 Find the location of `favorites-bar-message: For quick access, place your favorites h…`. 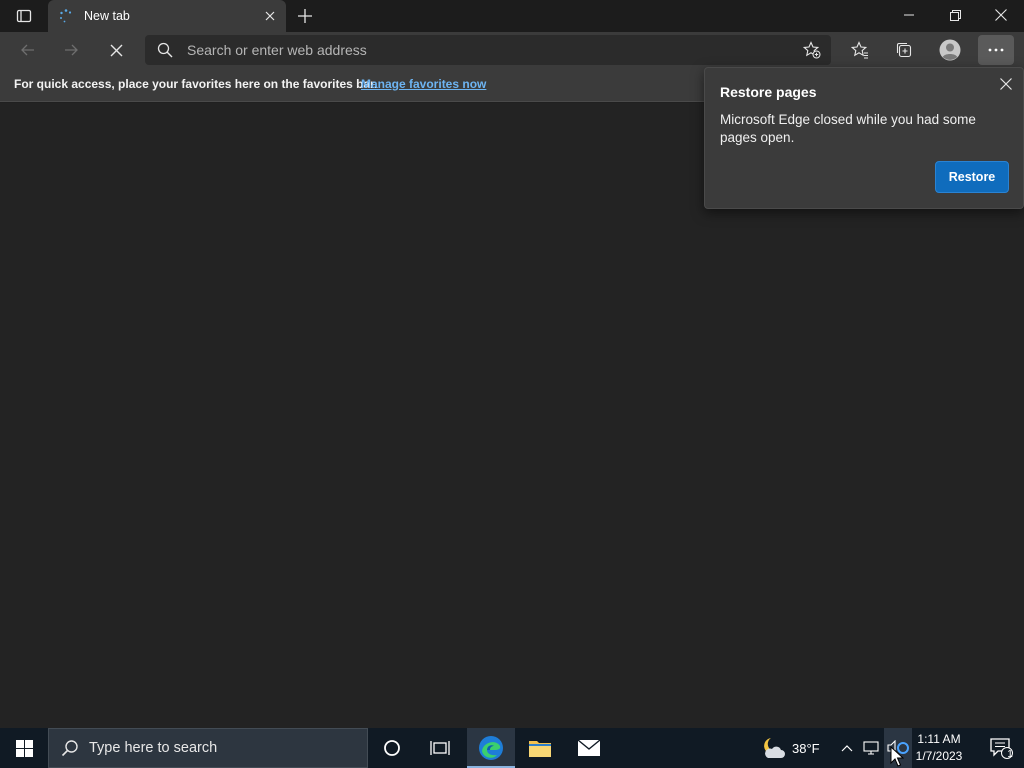

favorites-bar-message: For quick access, place your favorites h… is located at coordinates (196, 84).